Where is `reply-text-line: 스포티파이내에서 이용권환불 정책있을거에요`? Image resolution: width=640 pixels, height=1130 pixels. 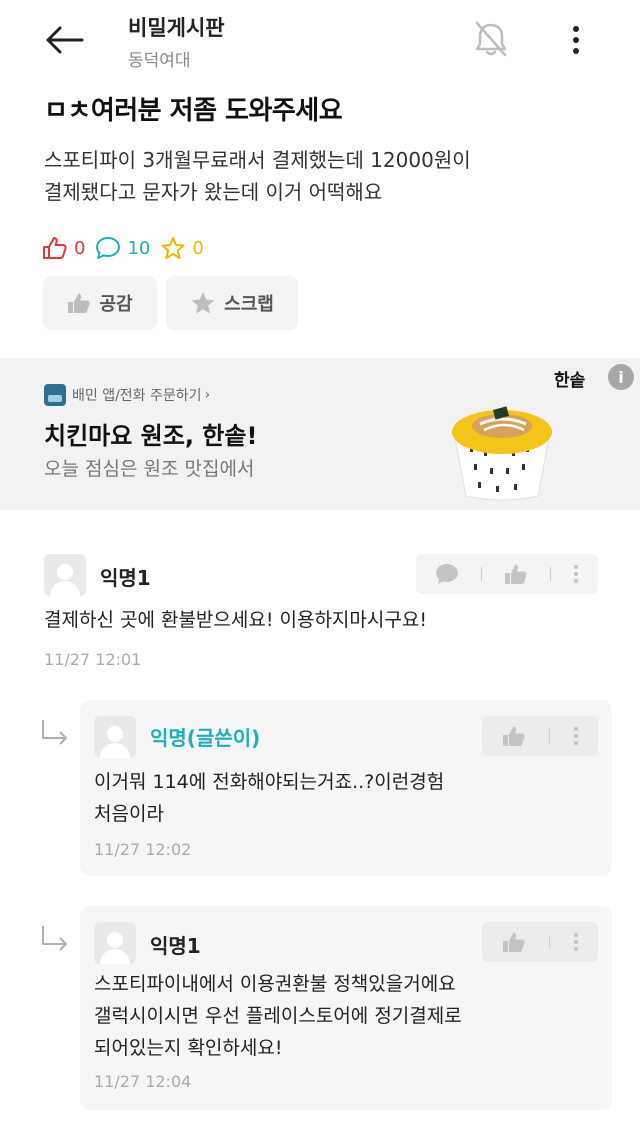 reply-text-line: 스포티파이내에서 이용권환불 정책있을거에요 is located at coordinates (275, 984).